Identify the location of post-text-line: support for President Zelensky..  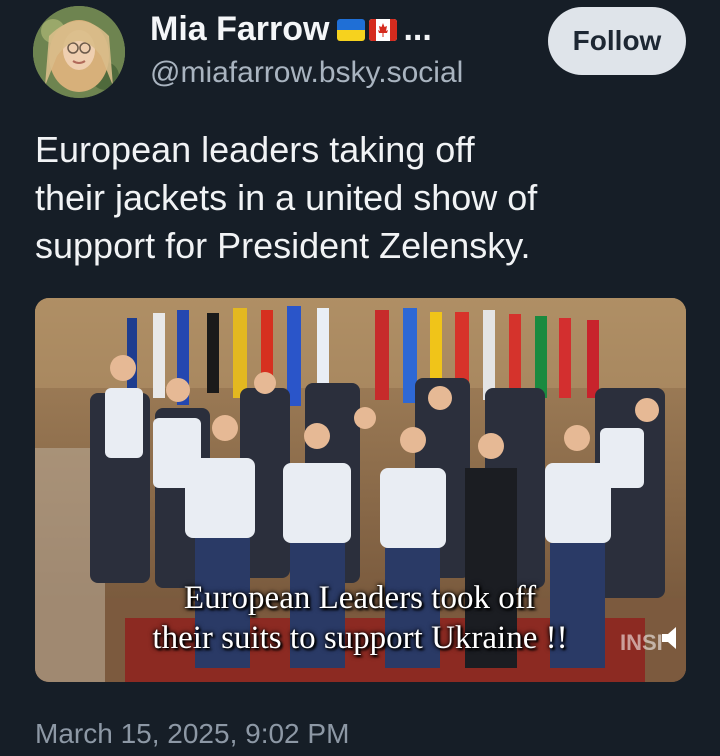
(283, 245).